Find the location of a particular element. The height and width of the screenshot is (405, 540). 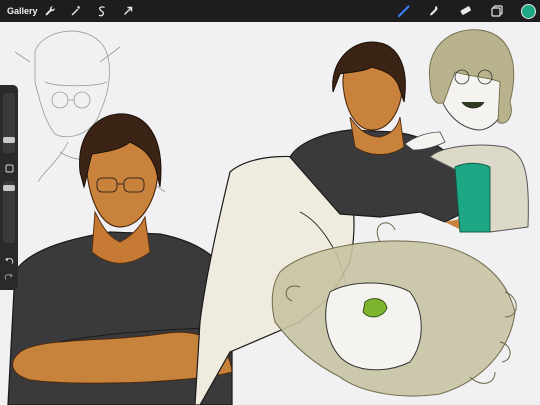

brush-size-slider is located at coordinates (9, 123).